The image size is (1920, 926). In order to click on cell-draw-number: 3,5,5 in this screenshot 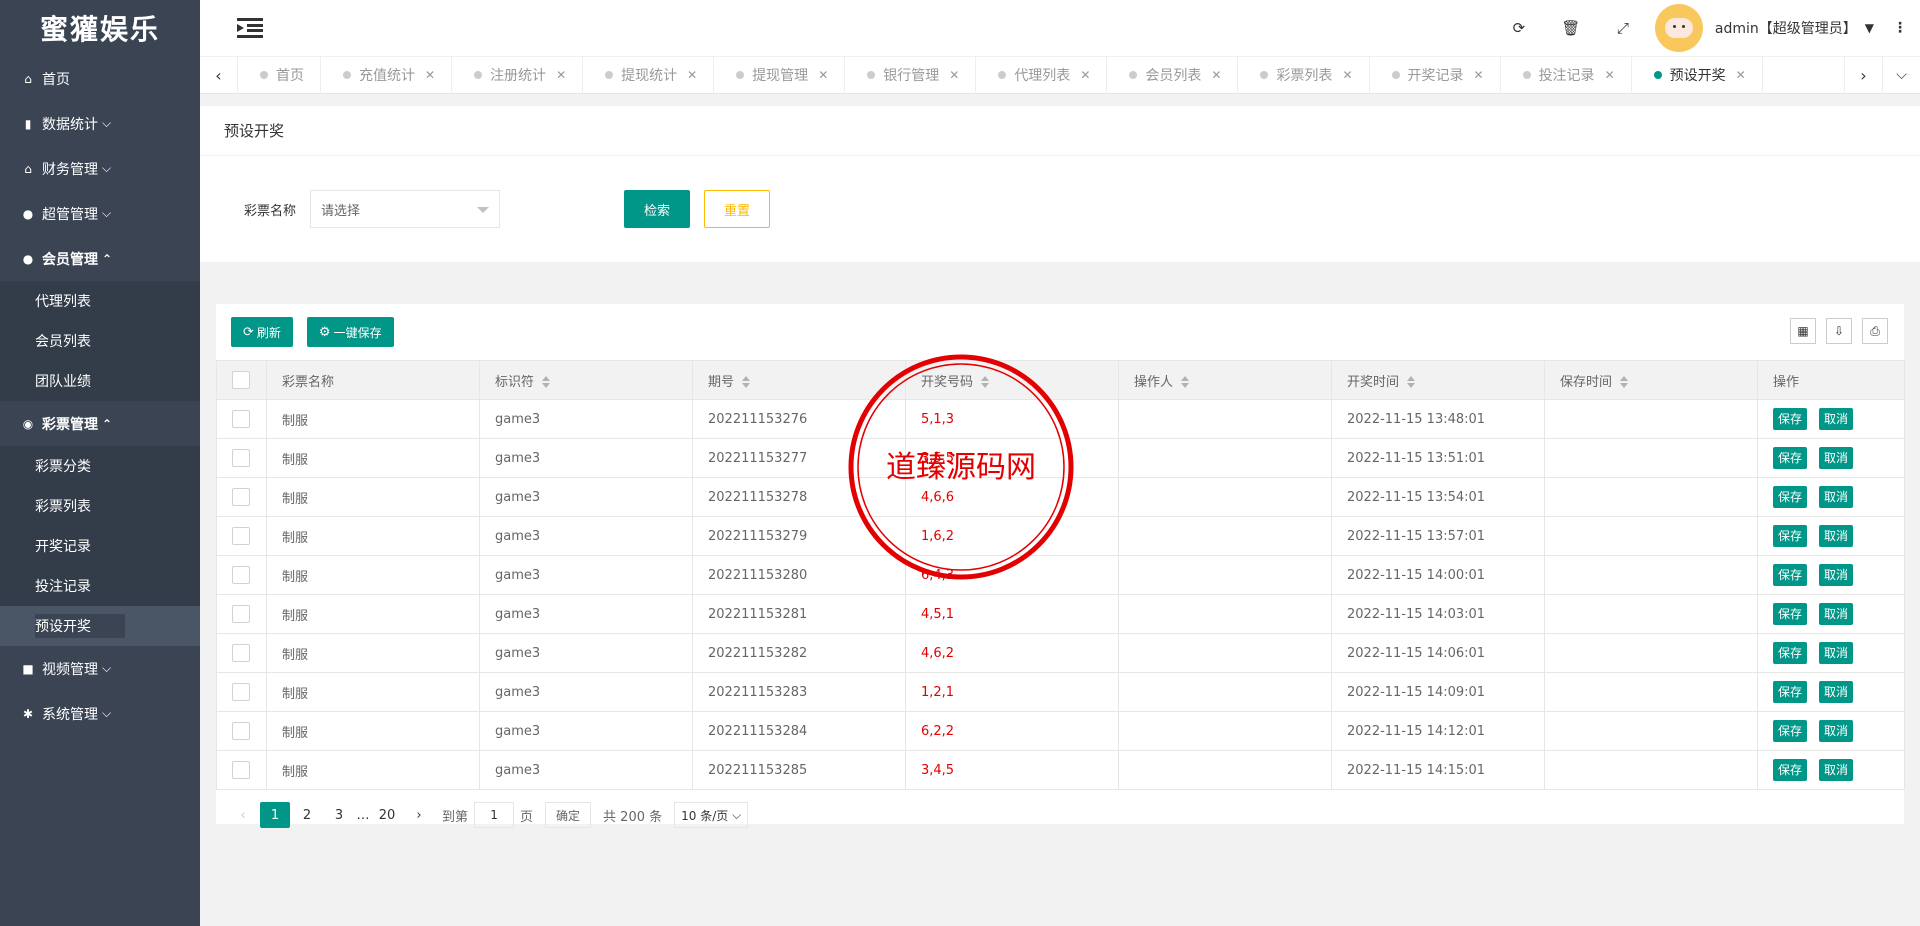, I will do `click(1012, 458)`.